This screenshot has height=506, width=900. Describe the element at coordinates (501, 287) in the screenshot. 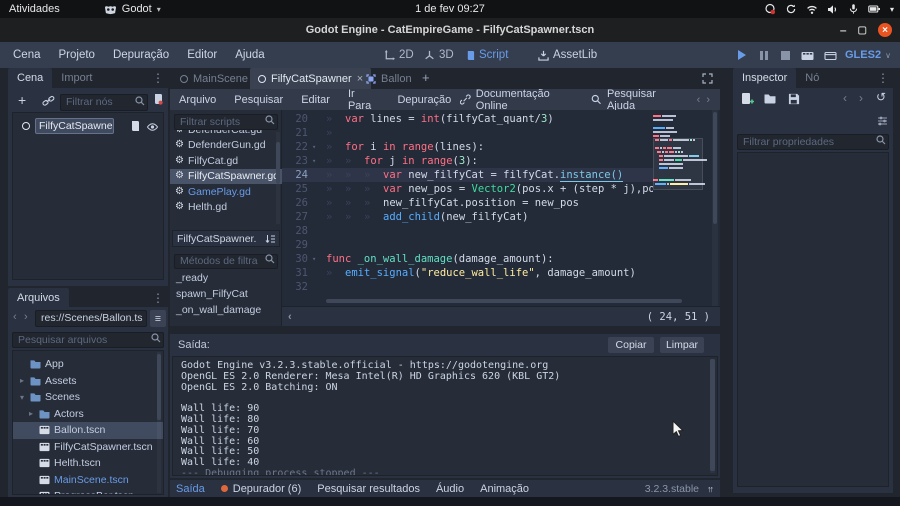

I see `code-line: 32` at that location.